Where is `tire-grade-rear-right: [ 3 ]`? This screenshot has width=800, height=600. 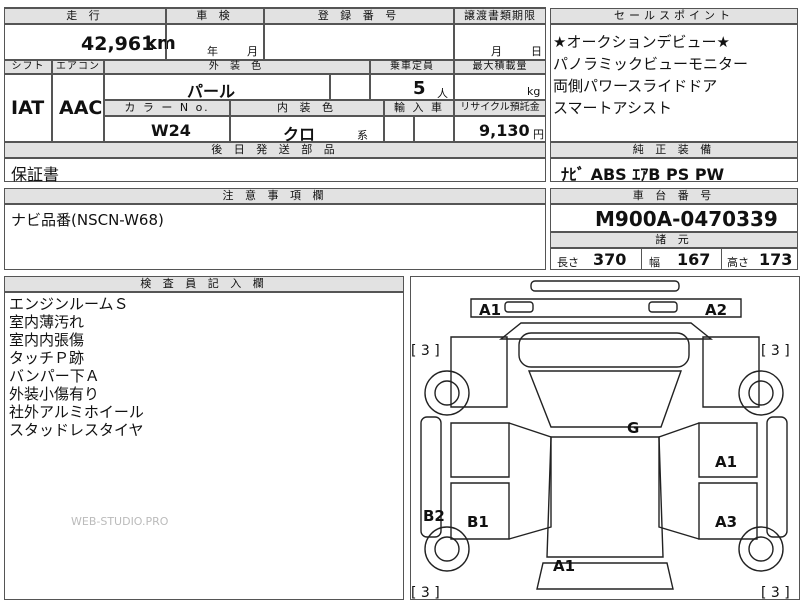 tire-grade-rear-right: [ 3 ] is located at coordinates (775, 592).